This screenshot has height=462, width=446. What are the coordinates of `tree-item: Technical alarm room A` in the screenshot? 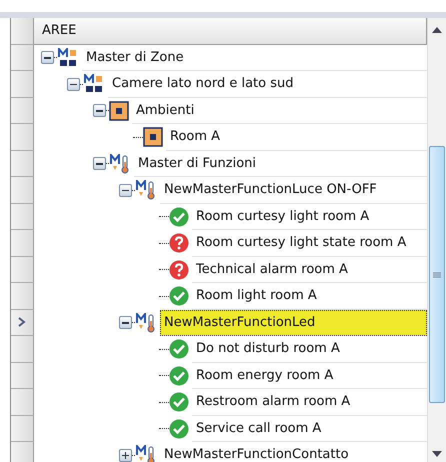 It's located at (309, 269).